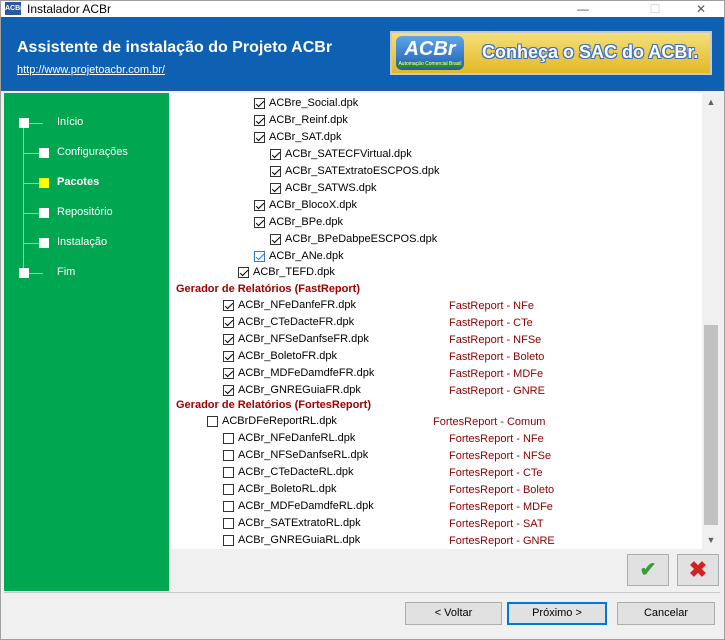 The width and height of the screenshot is (725, 640). Describe the element at coordinates (496, 524) in the screenshot. I see `package-description: FortesReport - SAT` at that location.